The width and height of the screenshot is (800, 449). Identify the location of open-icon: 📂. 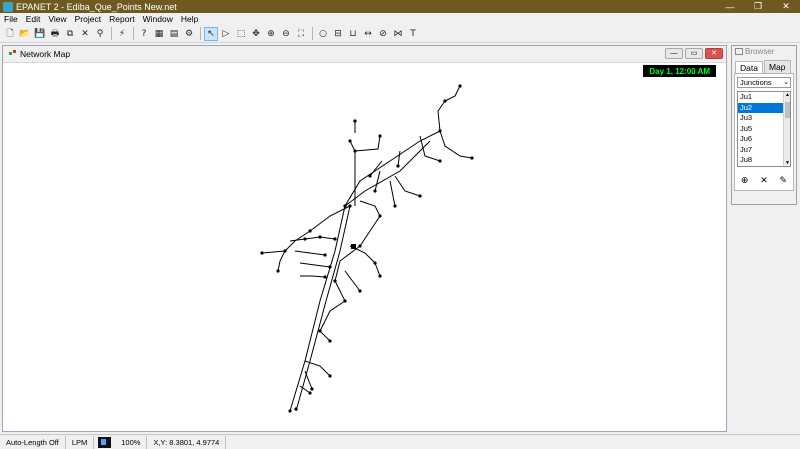
(25, 34).